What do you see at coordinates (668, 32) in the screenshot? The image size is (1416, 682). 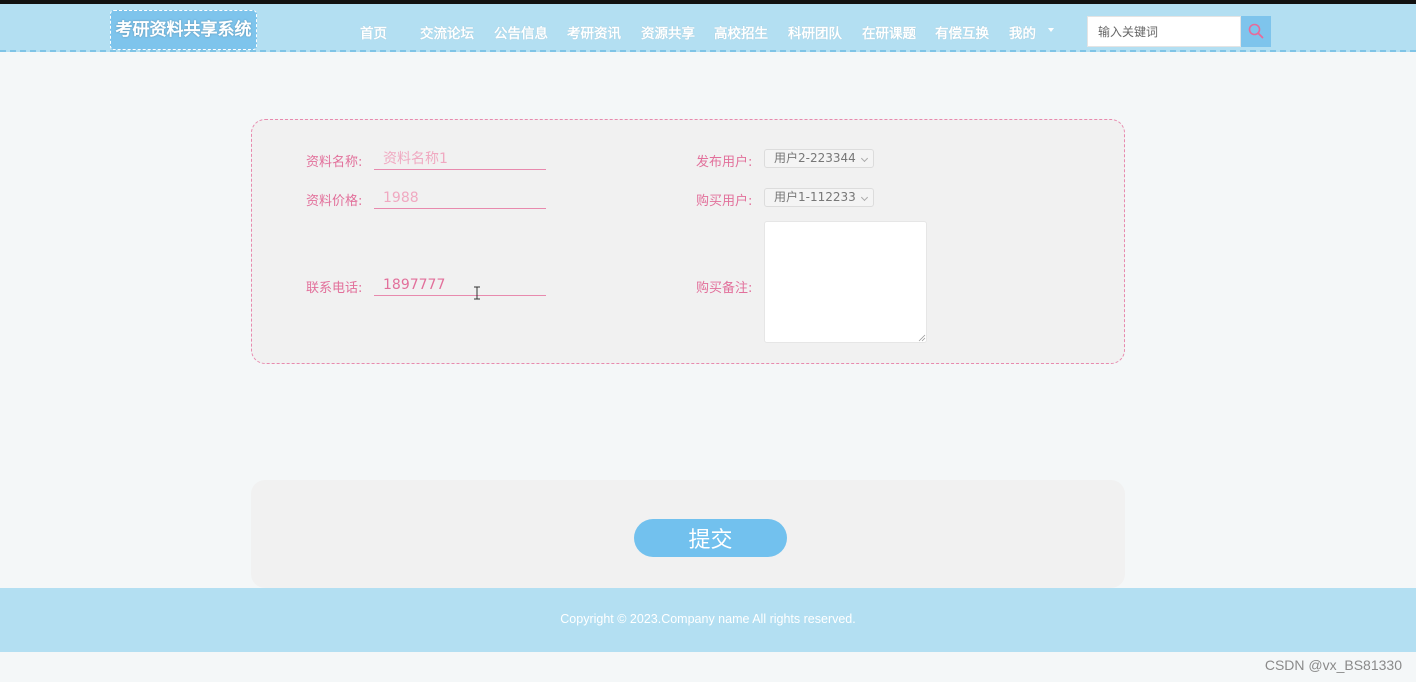 I see `nav-resources: 资源共享` at bounding box center [668, 32].